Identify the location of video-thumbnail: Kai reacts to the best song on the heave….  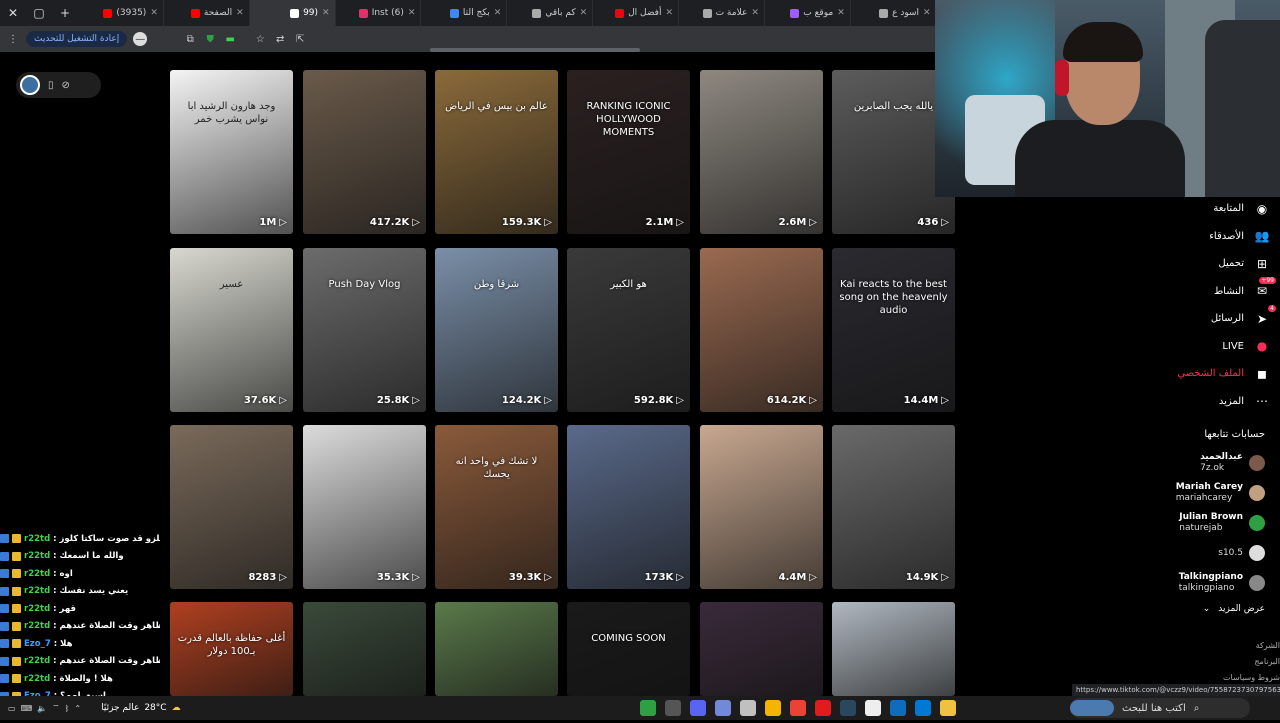
(893, 330).